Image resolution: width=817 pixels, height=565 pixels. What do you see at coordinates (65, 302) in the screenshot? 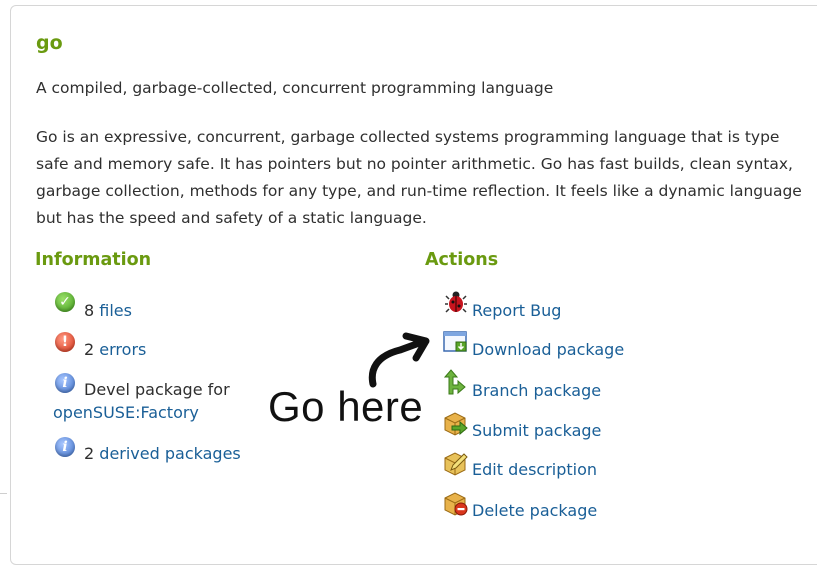
I see `check-icon: ✓` at bounding box center [65, 302].